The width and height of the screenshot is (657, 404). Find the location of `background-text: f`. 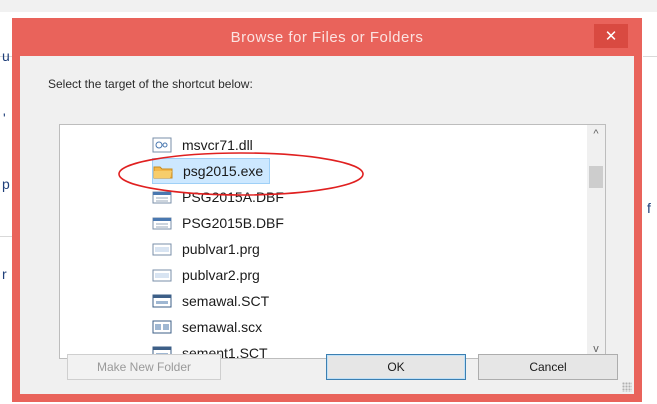

background-text: f is located at coordinates (649, 208).